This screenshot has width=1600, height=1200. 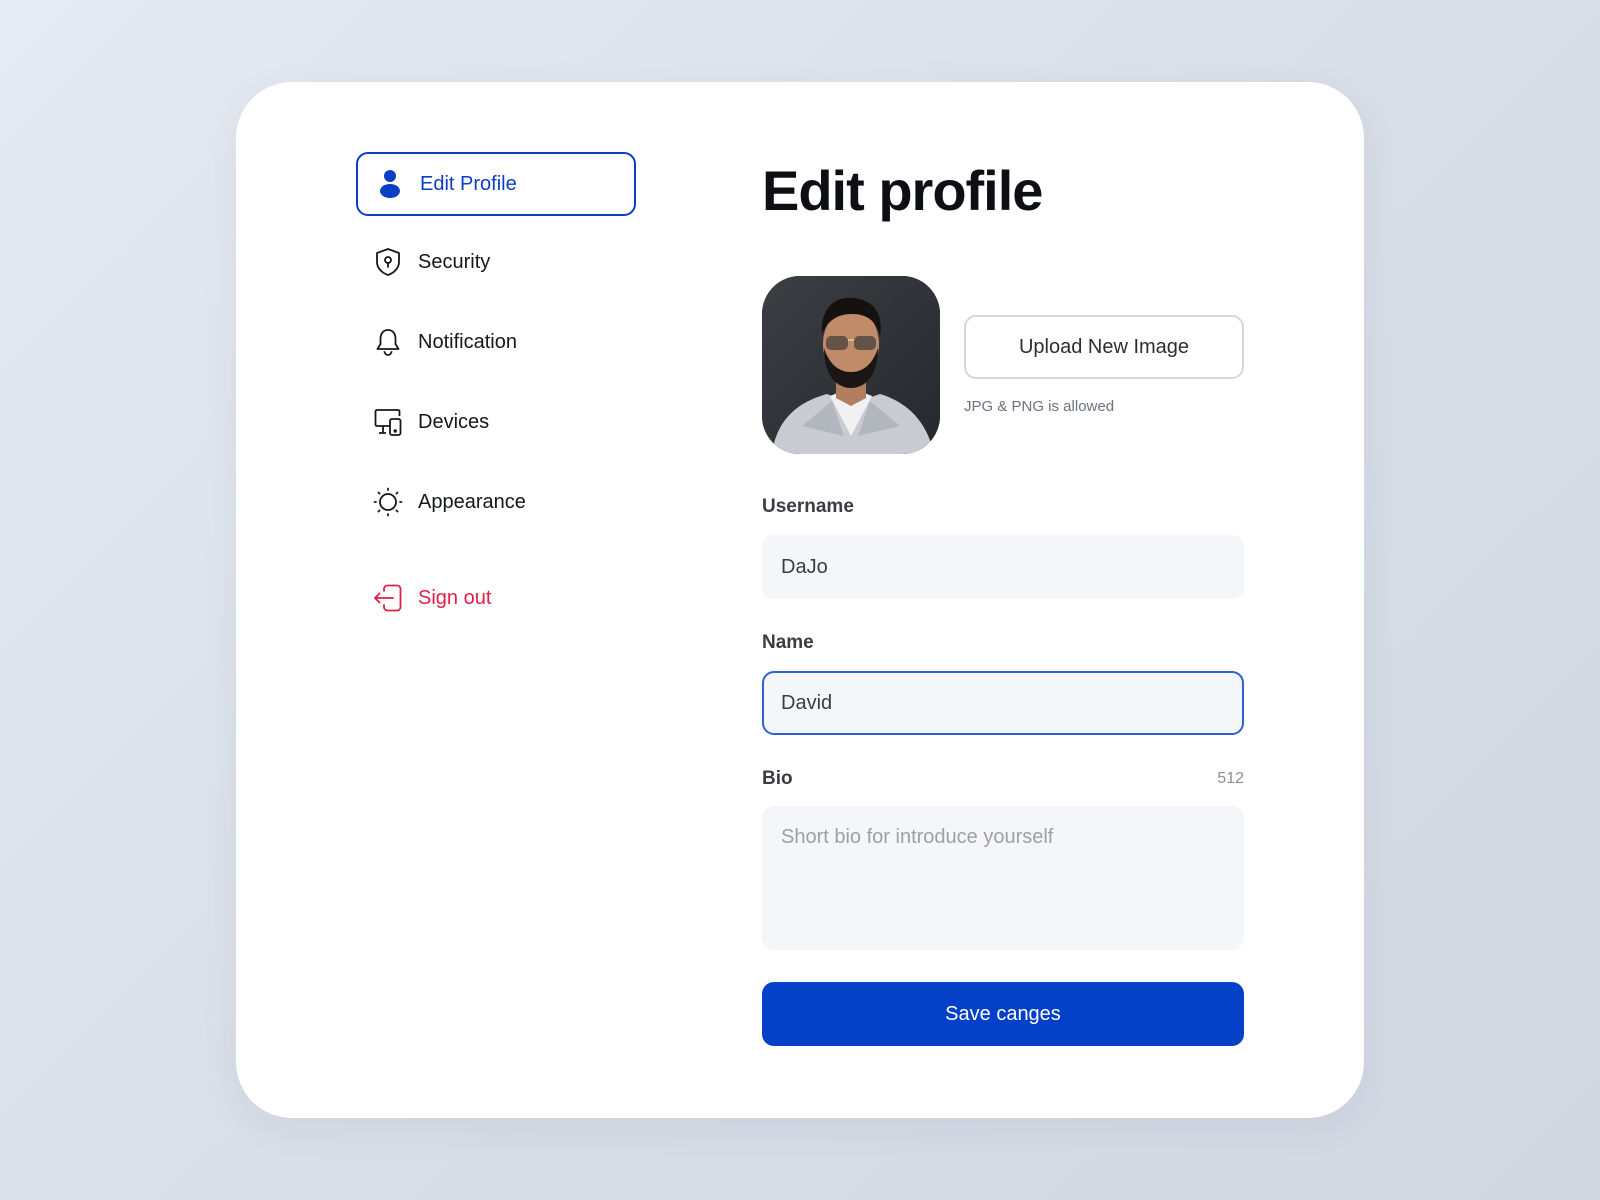 I want to click on shield-lock-icon, so click(x=388, y=262).